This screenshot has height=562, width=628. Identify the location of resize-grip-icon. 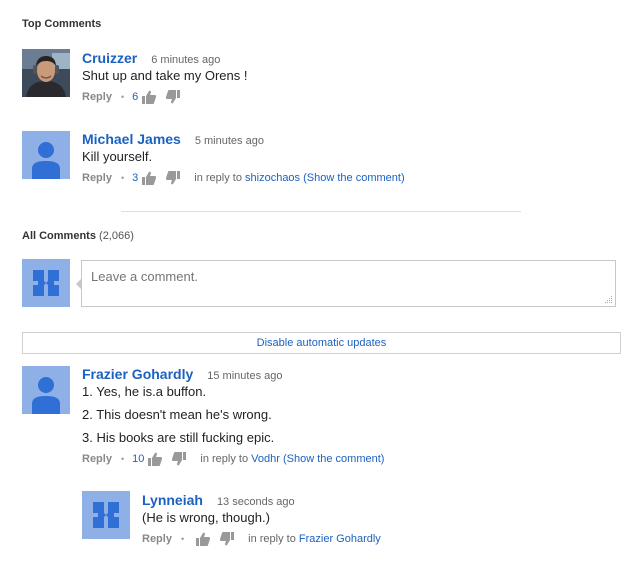
(608, 299).